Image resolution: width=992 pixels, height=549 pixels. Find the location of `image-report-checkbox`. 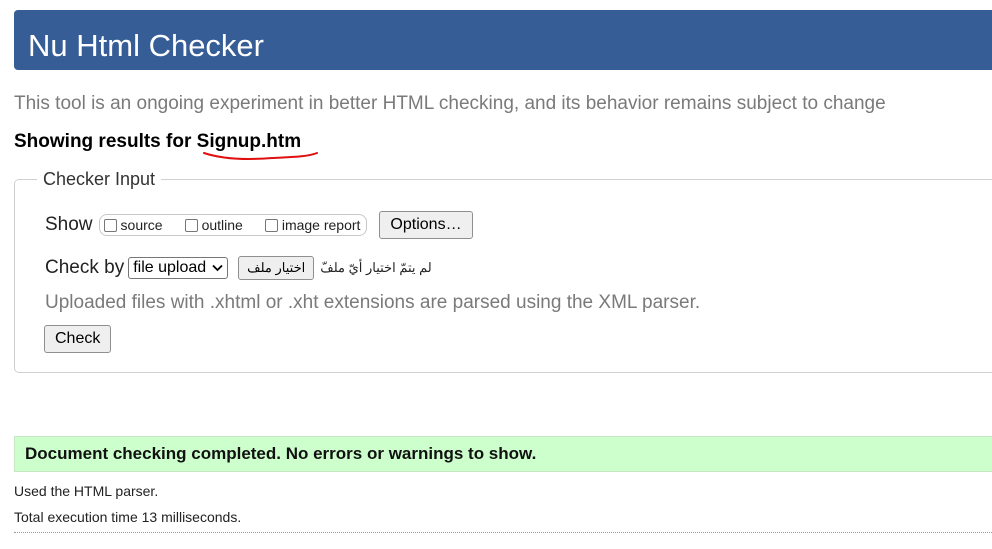

image-report-checkbox is located at coordinates (271, 225).